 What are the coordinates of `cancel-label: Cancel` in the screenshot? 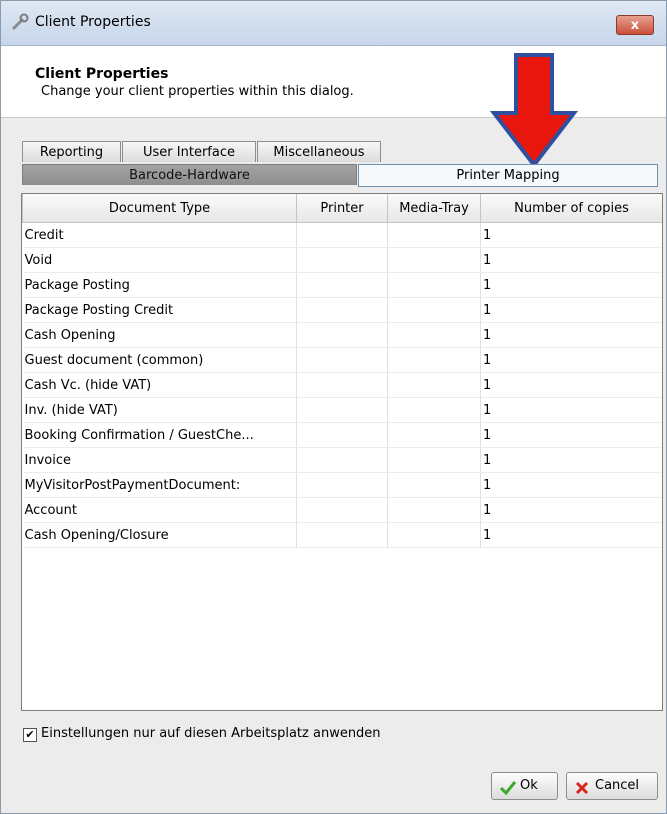 It's located at (617, 785).